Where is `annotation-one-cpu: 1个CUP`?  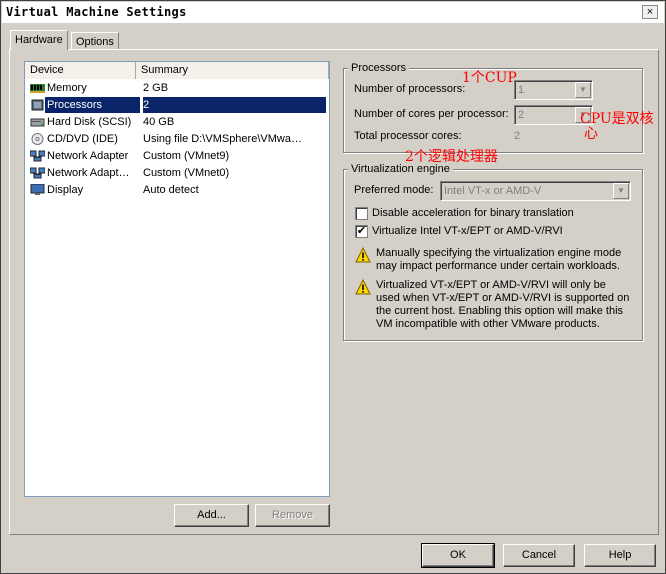
annotation-one-cpu: 1个CUP is located at coordinates (489, 78).